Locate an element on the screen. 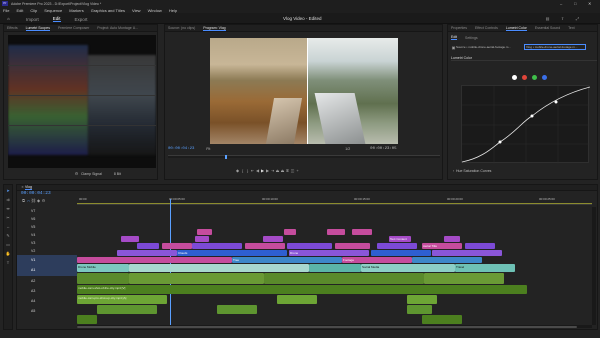 The height and width of the screenshot is (338, 600). menu-view: View is located at coordinates (136, 10).